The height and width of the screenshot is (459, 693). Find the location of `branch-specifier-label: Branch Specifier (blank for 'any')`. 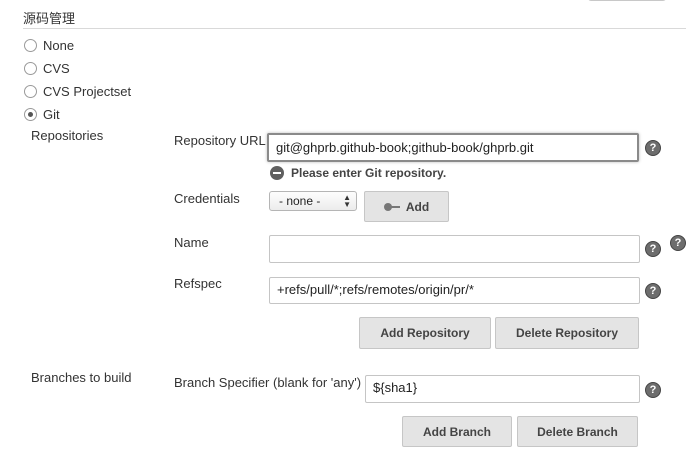

branch-specifier-label: Branch Specifier (blank for 'any') is located at coordinates (268, 382).